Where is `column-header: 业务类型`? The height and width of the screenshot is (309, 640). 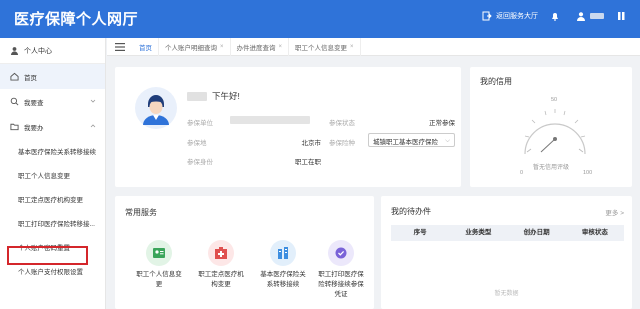
column-header: 业务类型 is located at coordinates (478, 232).